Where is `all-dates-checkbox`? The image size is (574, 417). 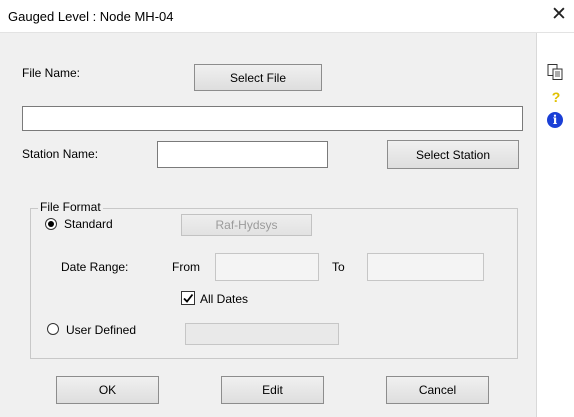
all-dates-checkbox is located at coordinates (188, 298).